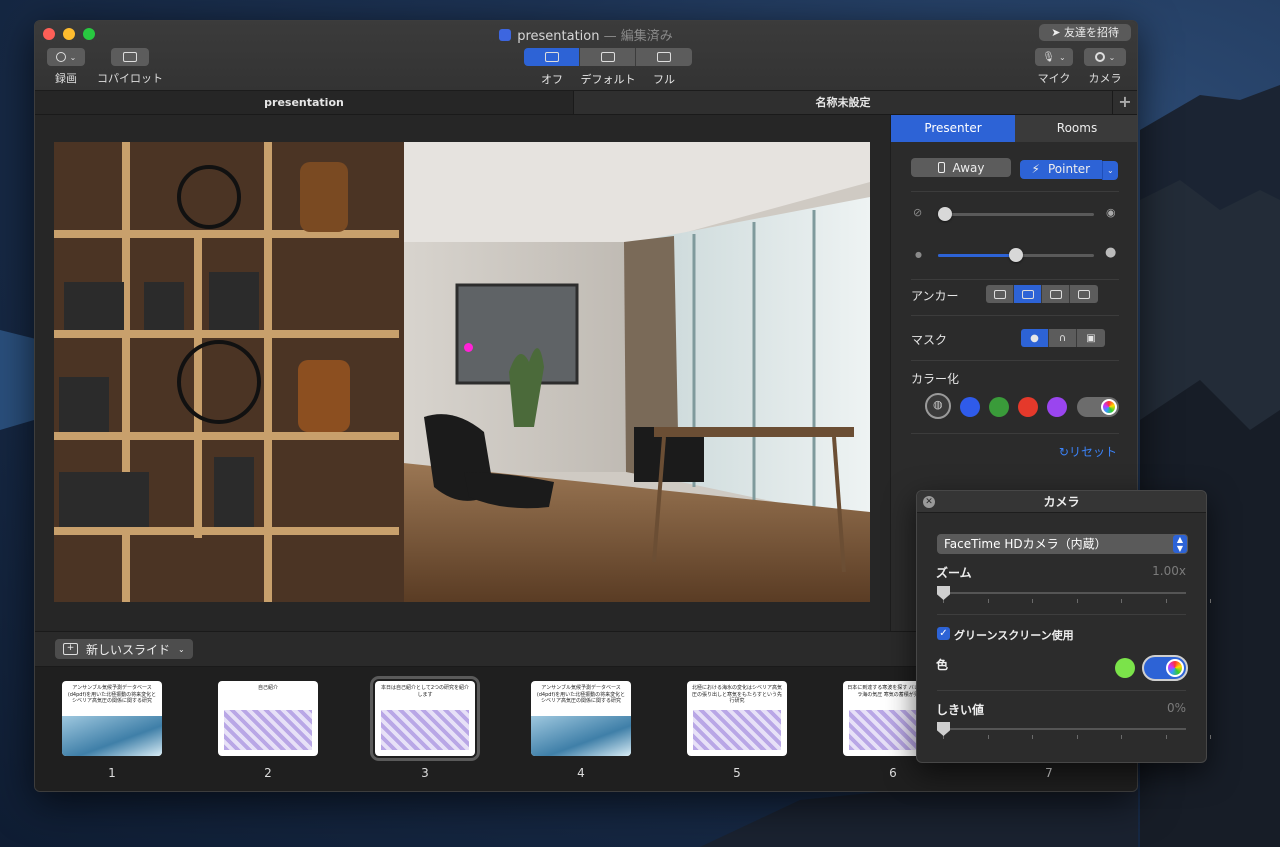 This screenshot has height=847, width=1280. What do you see at coordinates (938, 406) in the screenshot?
I see `colorize-none-swatch: ◍` at bounding box center [938, 406].